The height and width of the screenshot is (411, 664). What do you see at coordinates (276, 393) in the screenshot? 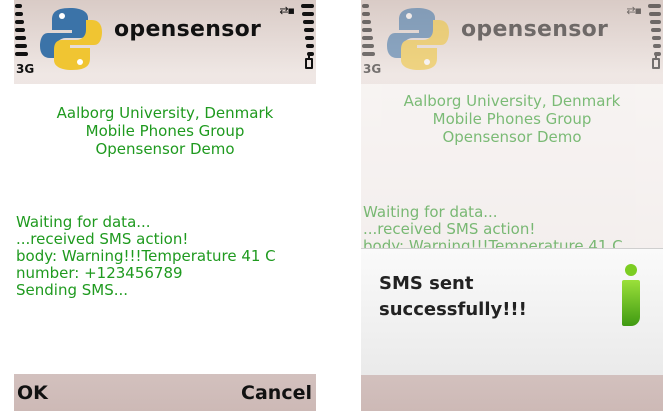
I see `cancel-softkey: Cancel` at bounding box center [276, 393].